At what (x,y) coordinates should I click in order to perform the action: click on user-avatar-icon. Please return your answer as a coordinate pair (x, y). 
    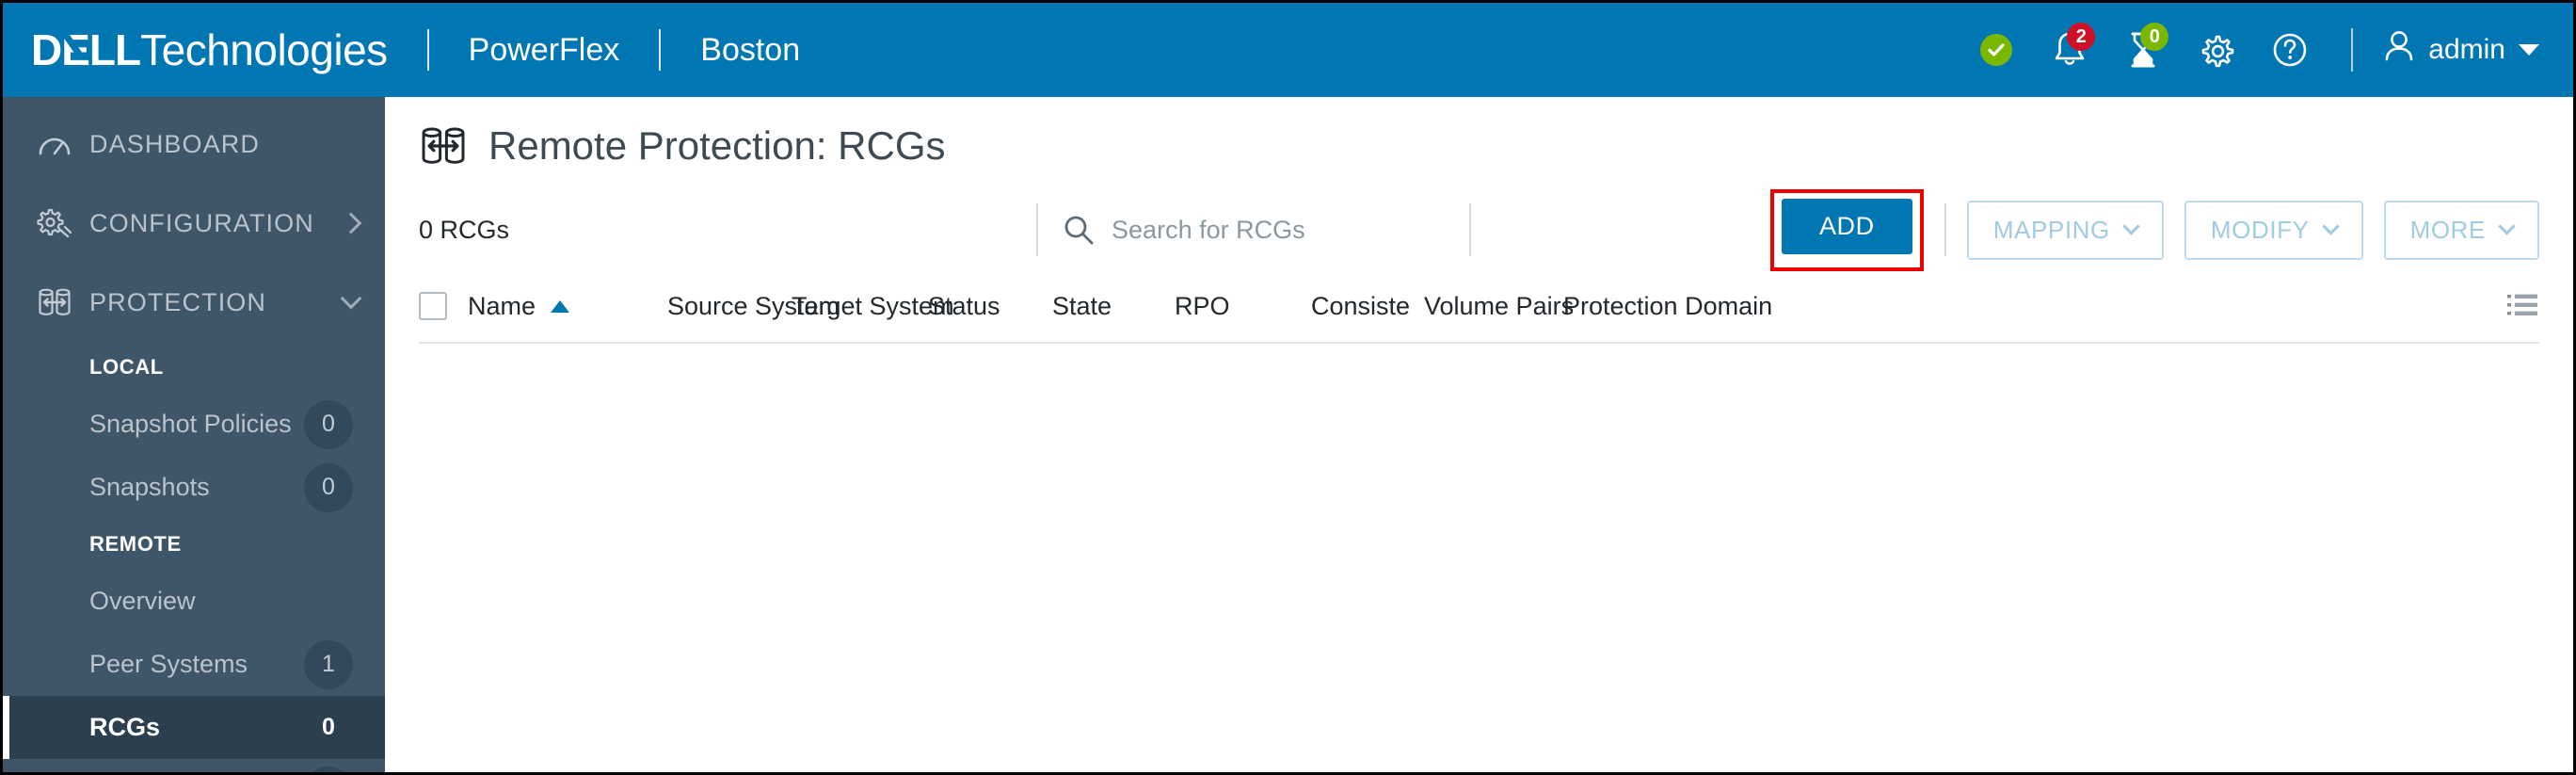
    Looking at the image, I should click on (2399, 50).